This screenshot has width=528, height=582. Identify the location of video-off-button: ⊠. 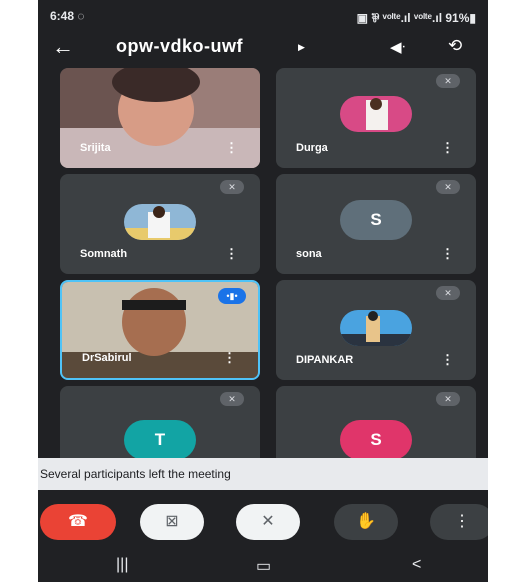
(172, 522).